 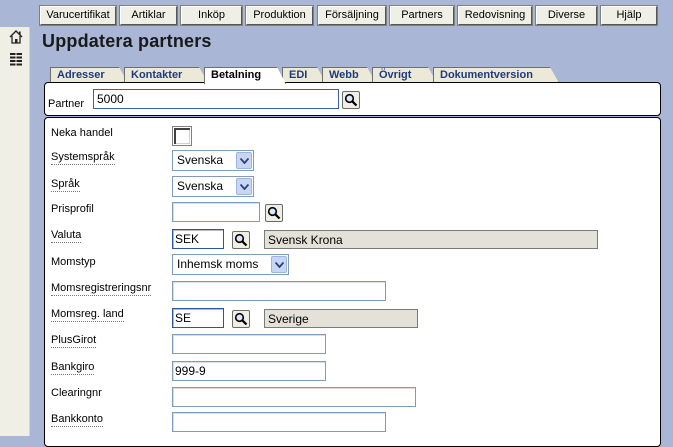 I want to click on momstyp-select: Inhemsk moms, so click(x=230, y=264).